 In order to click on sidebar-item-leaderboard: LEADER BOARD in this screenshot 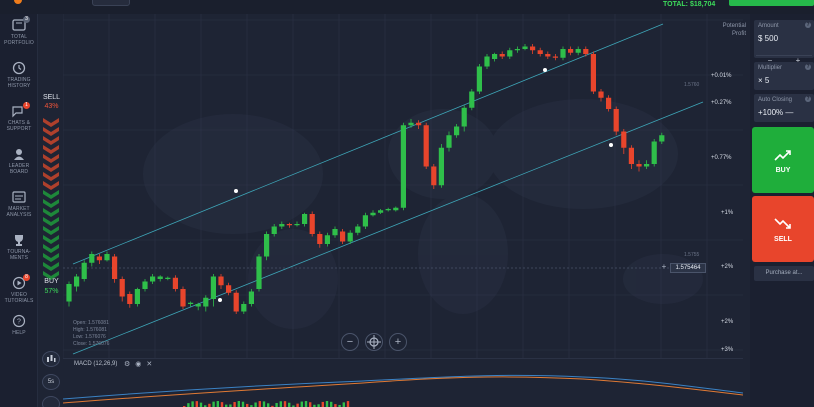, I will do `click(19, 161)`.